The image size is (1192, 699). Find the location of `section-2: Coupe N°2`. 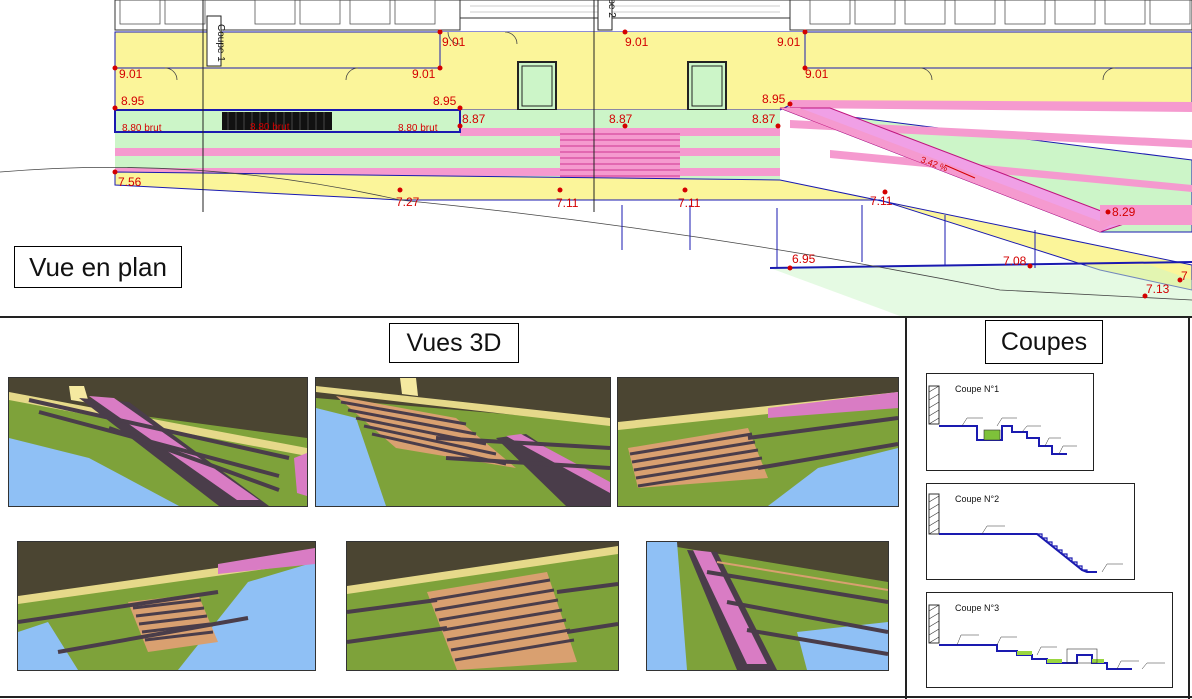

section-2: Coupe N°2 is located at coordinates (1030, 531).